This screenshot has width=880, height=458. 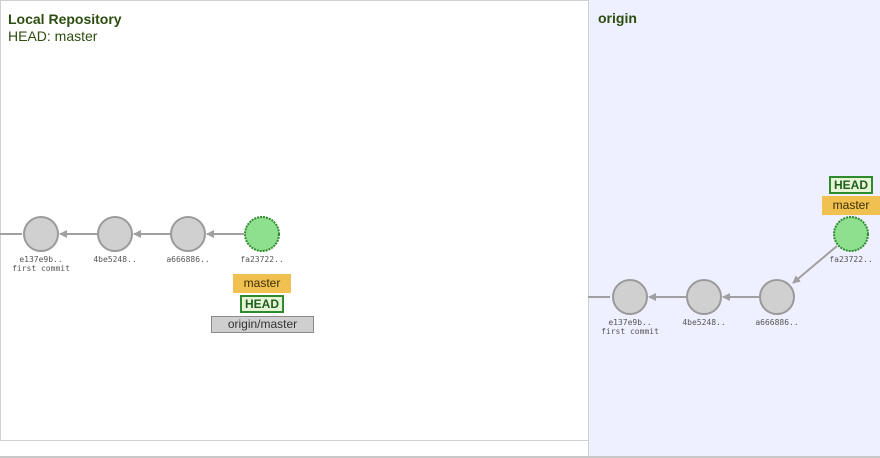 What do you see at coordinates (777, 297) in the screenshot?
I see `origin-commit-a666886` at bounding box center [777, 297].